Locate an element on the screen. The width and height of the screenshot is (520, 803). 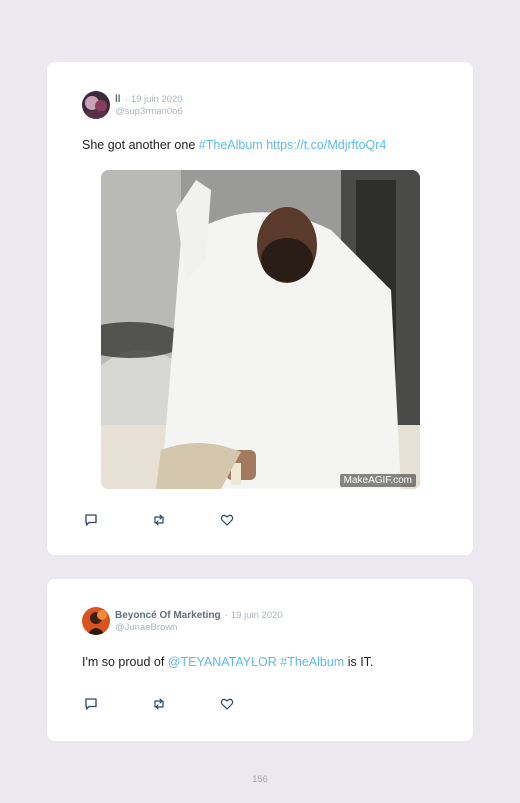
tweet-meta: ll · 19 juin 2020 @sup3rmari0o6 is located at coordinates (149, 106).